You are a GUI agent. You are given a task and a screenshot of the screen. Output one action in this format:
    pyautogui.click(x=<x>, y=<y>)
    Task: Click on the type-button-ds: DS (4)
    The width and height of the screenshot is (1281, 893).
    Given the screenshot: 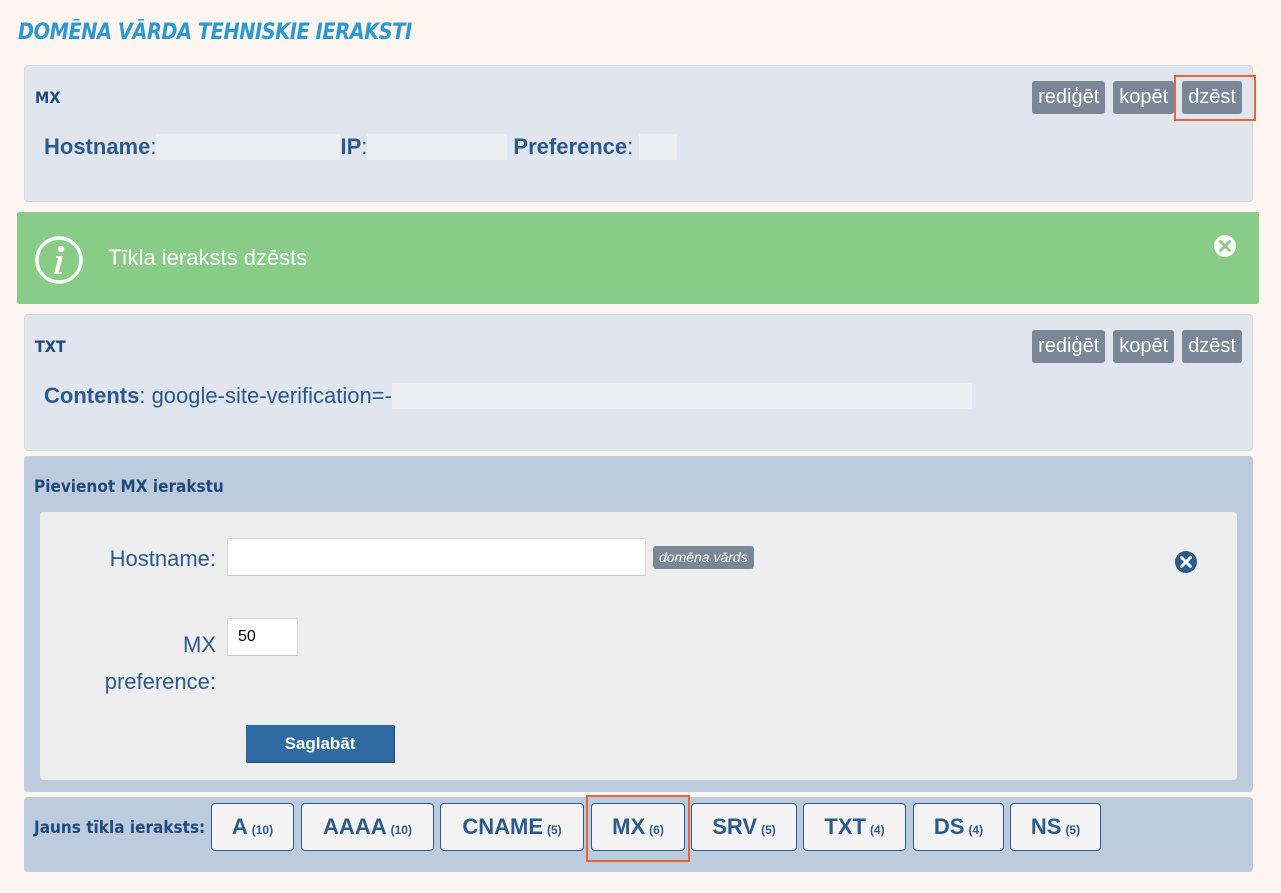 What is the action you would take?
    pyautogui.click(x=958, y=827)
    